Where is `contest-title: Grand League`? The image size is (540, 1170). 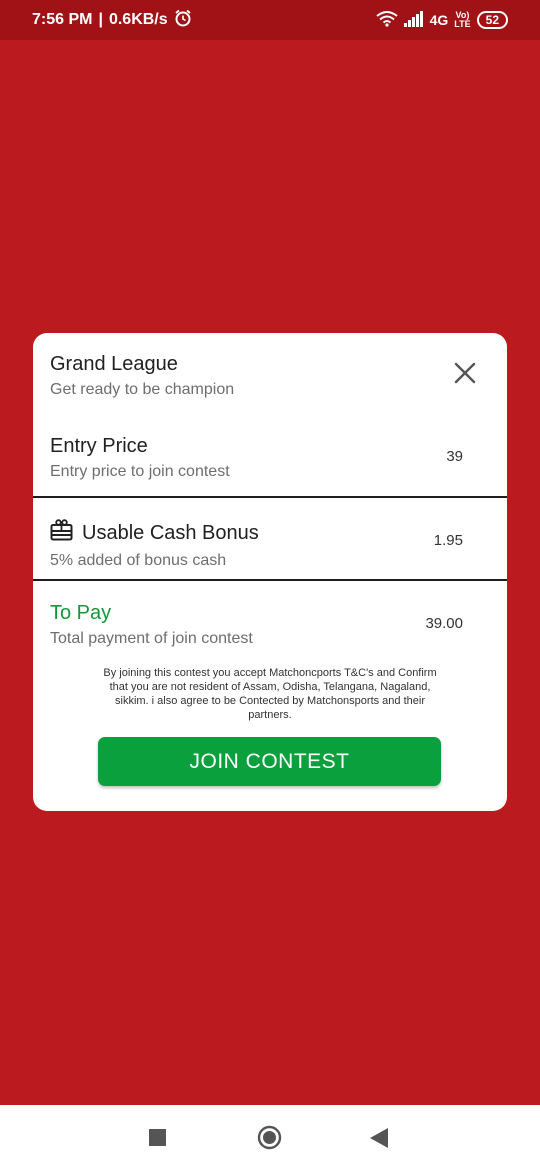
contest-title: Grand League is located at coordinates (114, 364).